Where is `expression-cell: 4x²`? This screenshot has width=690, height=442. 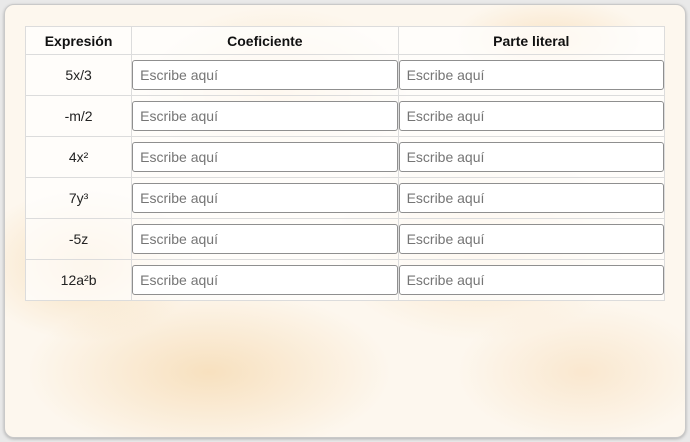
expression-cell: 4x² is located at coordinates (78, 157).